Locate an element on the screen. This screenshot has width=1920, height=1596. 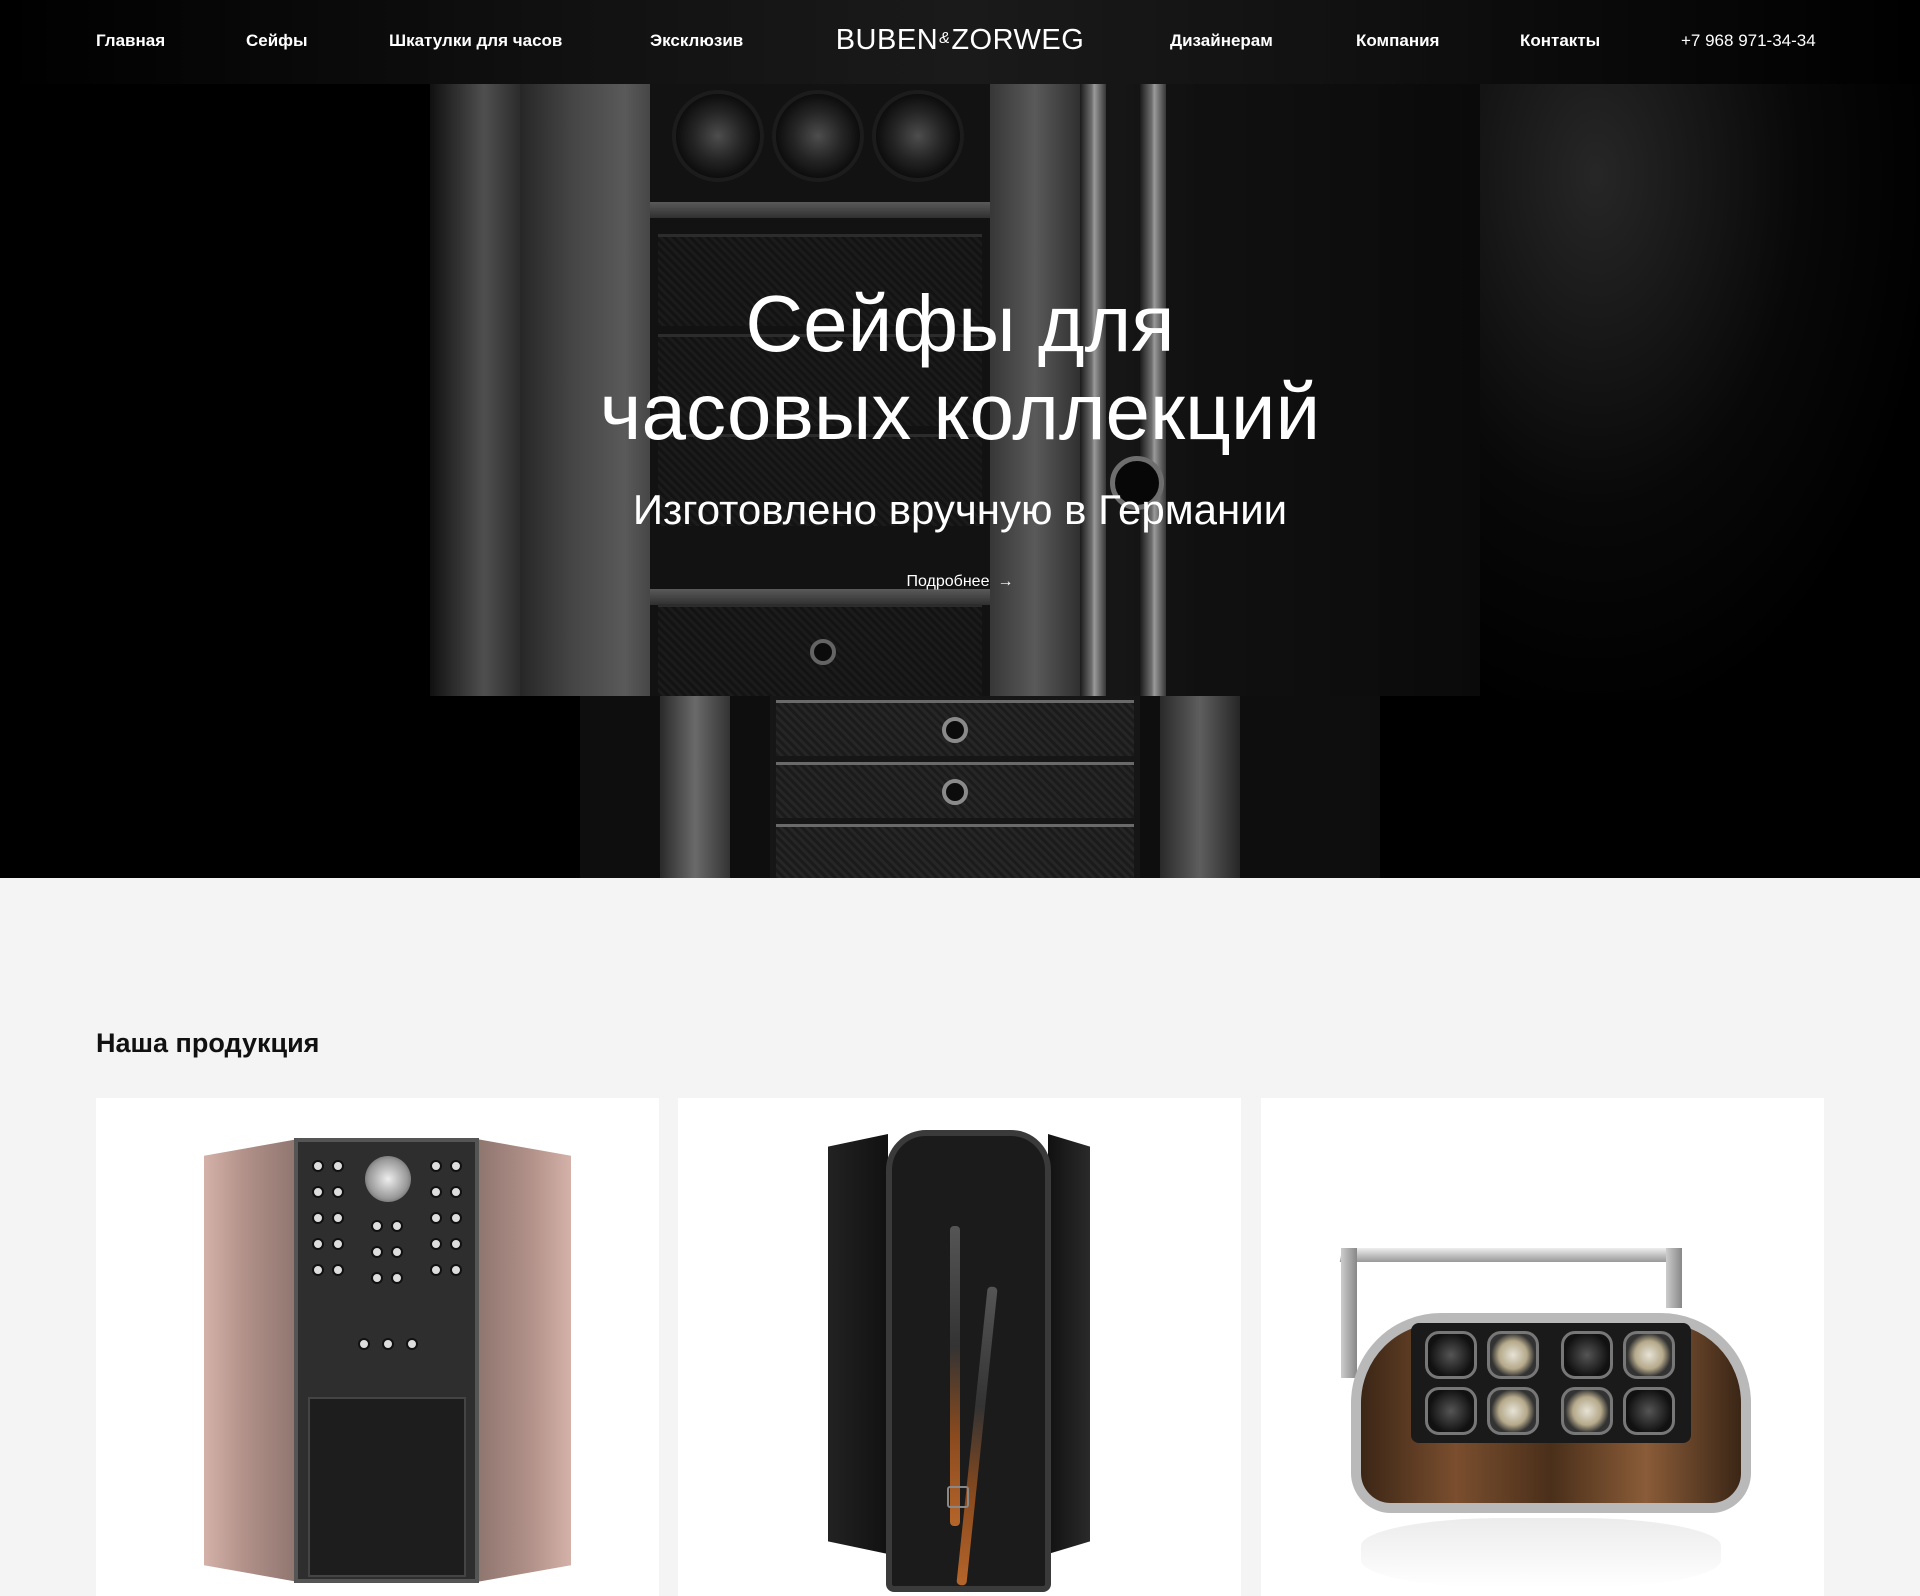
brand-logo: BUBEN&ZORWEG is located at coordinates (960, 42).